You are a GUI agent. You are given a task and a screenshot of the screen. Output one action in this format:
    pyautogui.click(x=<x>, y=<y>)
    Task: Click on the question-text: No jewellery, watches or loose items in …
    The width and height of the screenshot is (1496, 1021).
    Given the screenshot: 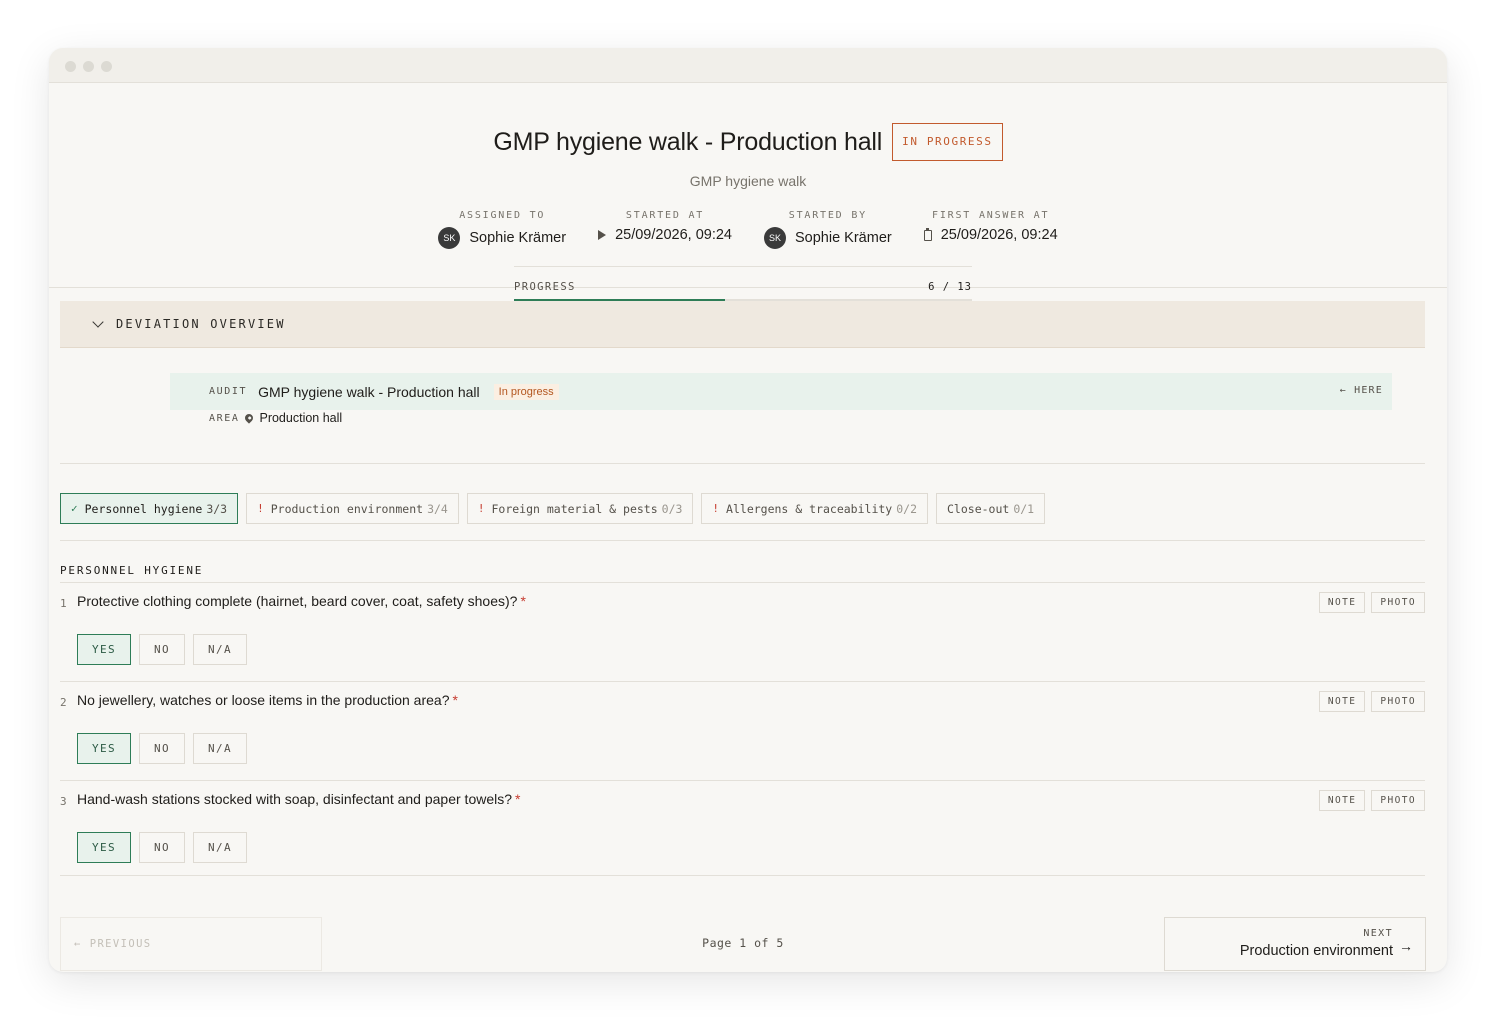 What is the action you would take?
    pyautogui.click(x=267, y=700)
    